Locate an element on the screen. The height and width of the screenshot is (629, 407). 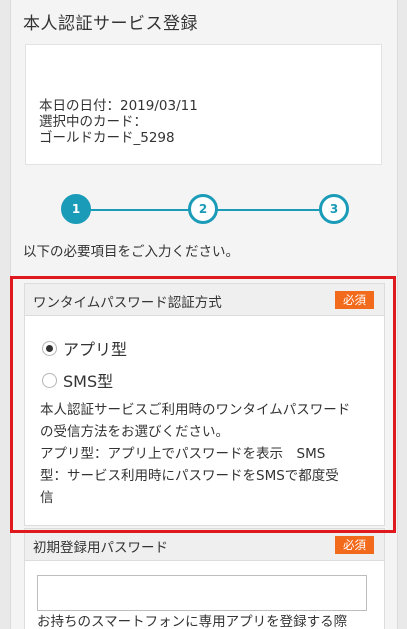
password-description: お持ちのスマートフォンに専用アプリを登録する際 is located at coordinates (192, 621).